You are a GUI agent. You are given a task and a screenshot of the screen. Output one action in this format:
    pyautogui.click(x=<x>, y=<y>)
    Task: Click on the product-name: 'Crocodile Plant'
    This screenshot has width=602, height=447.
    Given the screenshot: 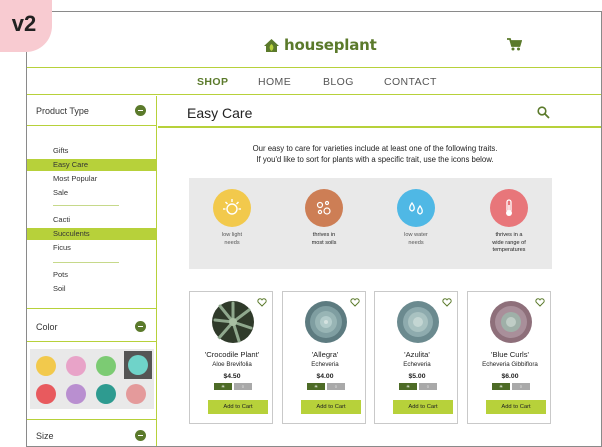 What is the action you would take?
    pyautogui.click(x=232, y=354)
    